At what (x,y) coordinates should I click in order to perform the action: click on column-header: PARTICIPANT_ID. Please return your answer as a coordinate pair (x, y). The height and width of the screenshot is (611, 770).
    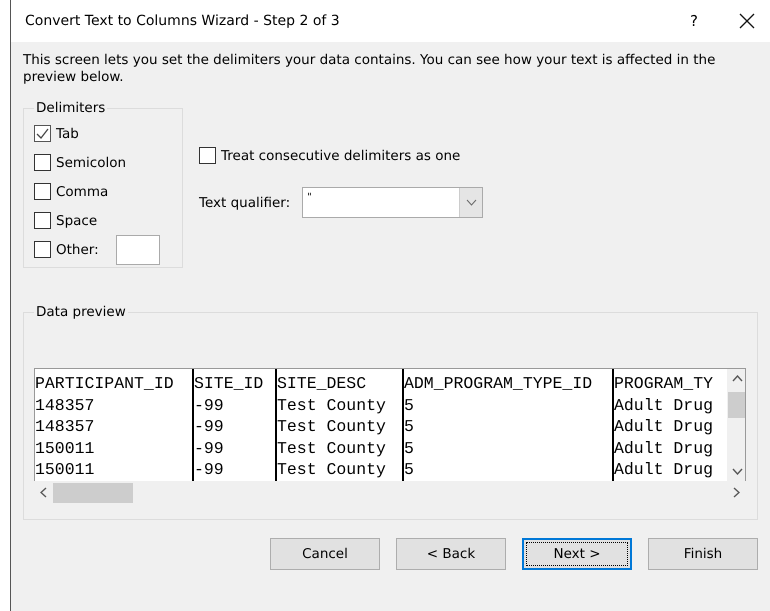
    Looking at the image, I should click on (105, 383).